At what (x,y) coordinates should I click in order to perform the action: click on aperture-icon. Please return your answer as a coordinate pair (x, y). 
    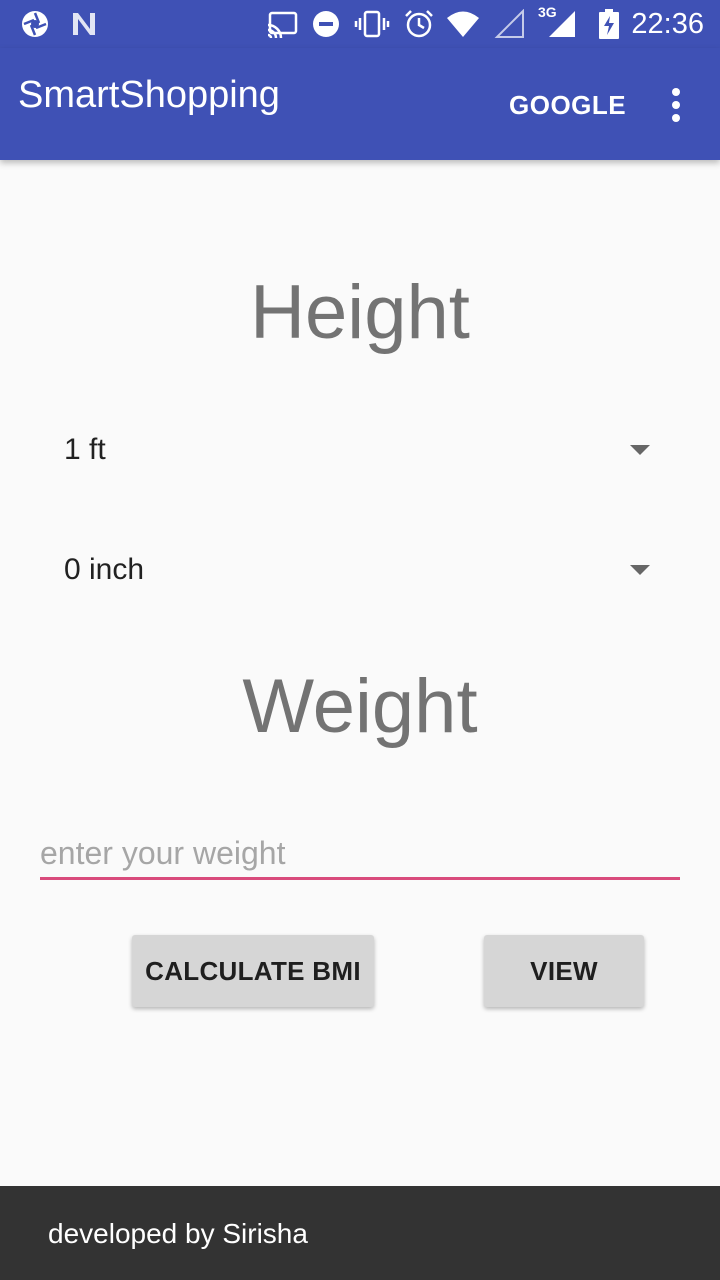
    Looking at the image, I should click on (35, 24).